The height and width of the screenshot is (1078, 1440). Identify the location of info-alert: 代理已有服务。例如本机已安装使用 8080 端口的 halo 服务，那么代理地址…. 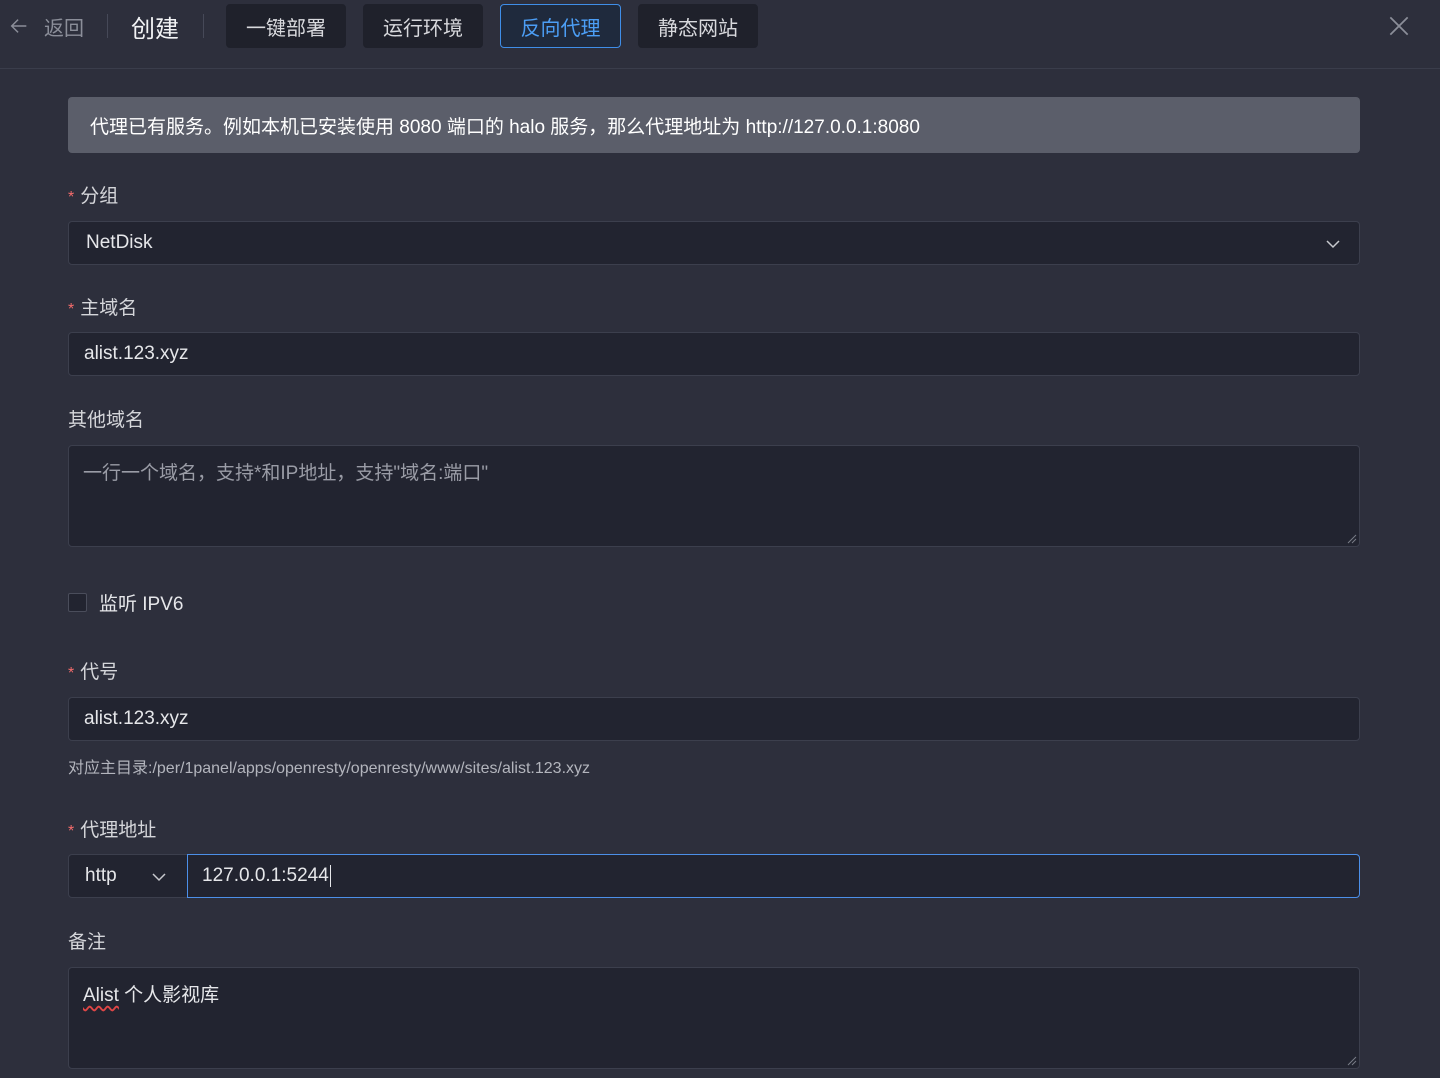
(714, 125).